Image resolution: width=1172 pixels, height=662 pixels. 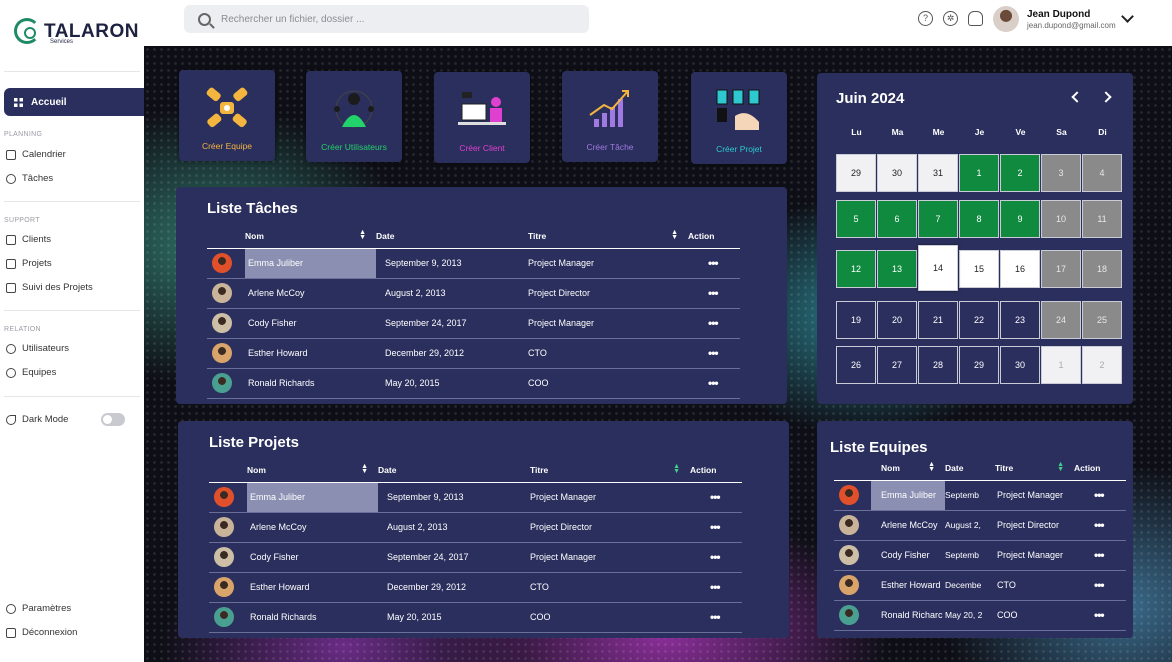 What do you see at coordinates (610, 116) in the screenshot?
I see `create-task-card: Créer Tâche` at bounding box center [610, 116].